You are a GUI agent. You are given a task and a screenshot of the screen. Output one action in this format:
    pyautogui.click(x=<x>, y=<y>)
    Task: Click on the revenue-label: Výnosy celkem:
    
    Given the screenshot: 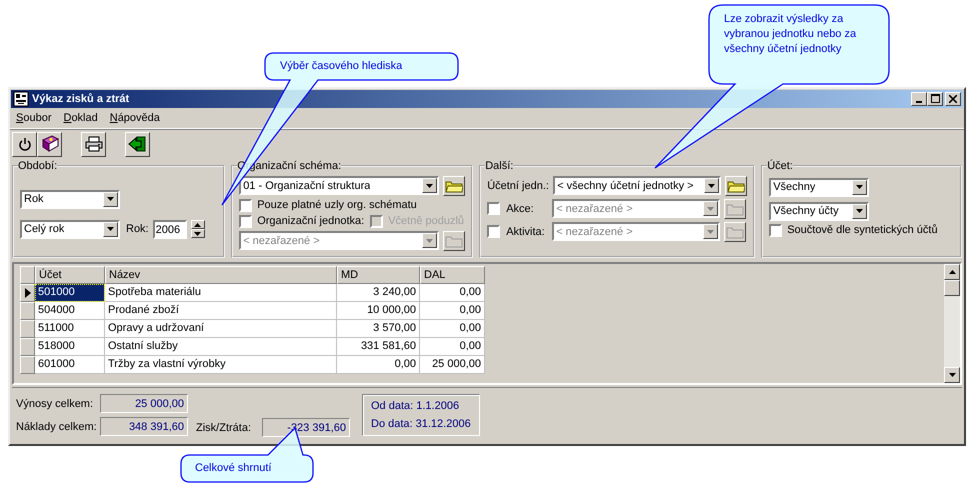 What is the action you would take?
    pyautogui.click(x=55, y=404)
    